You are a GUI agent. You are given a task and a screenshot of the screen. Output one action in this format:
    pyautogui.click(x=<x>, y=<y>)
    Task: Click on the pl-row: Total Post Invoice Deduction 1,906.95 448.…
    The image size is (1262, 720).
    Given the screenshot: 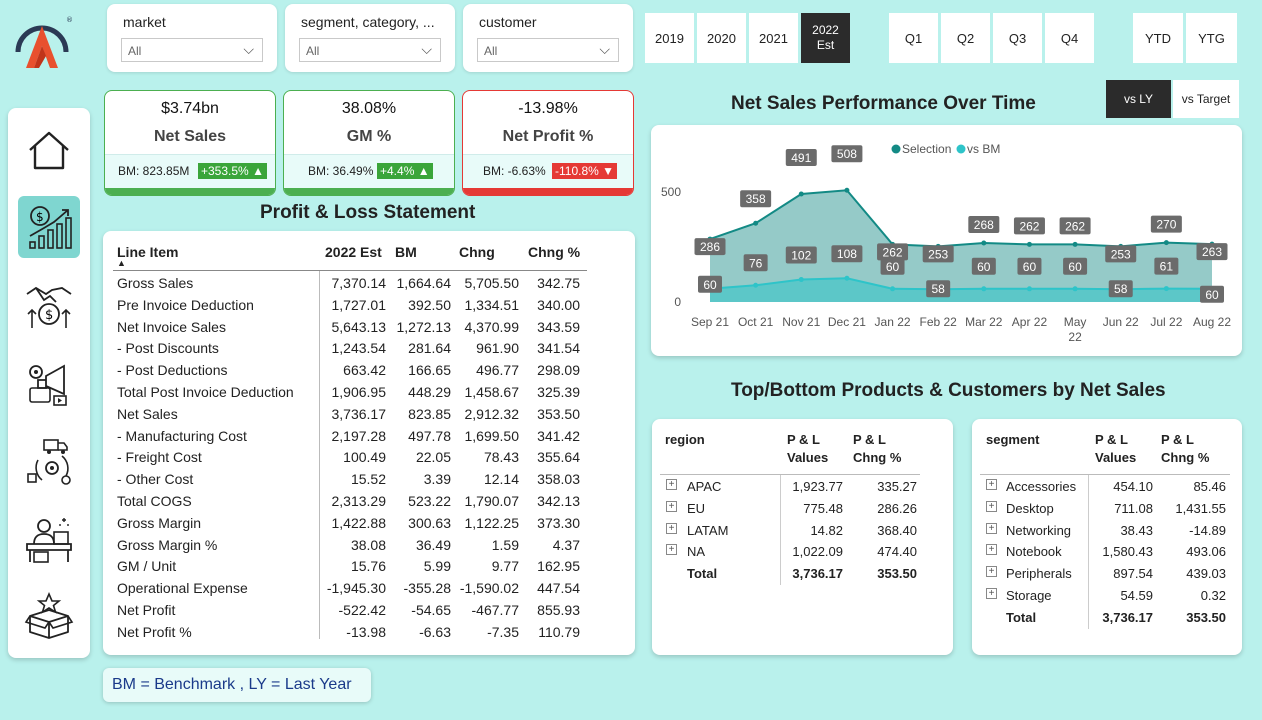 What is the action you would take?
    pyautogui.click(x=352, y=393)
    